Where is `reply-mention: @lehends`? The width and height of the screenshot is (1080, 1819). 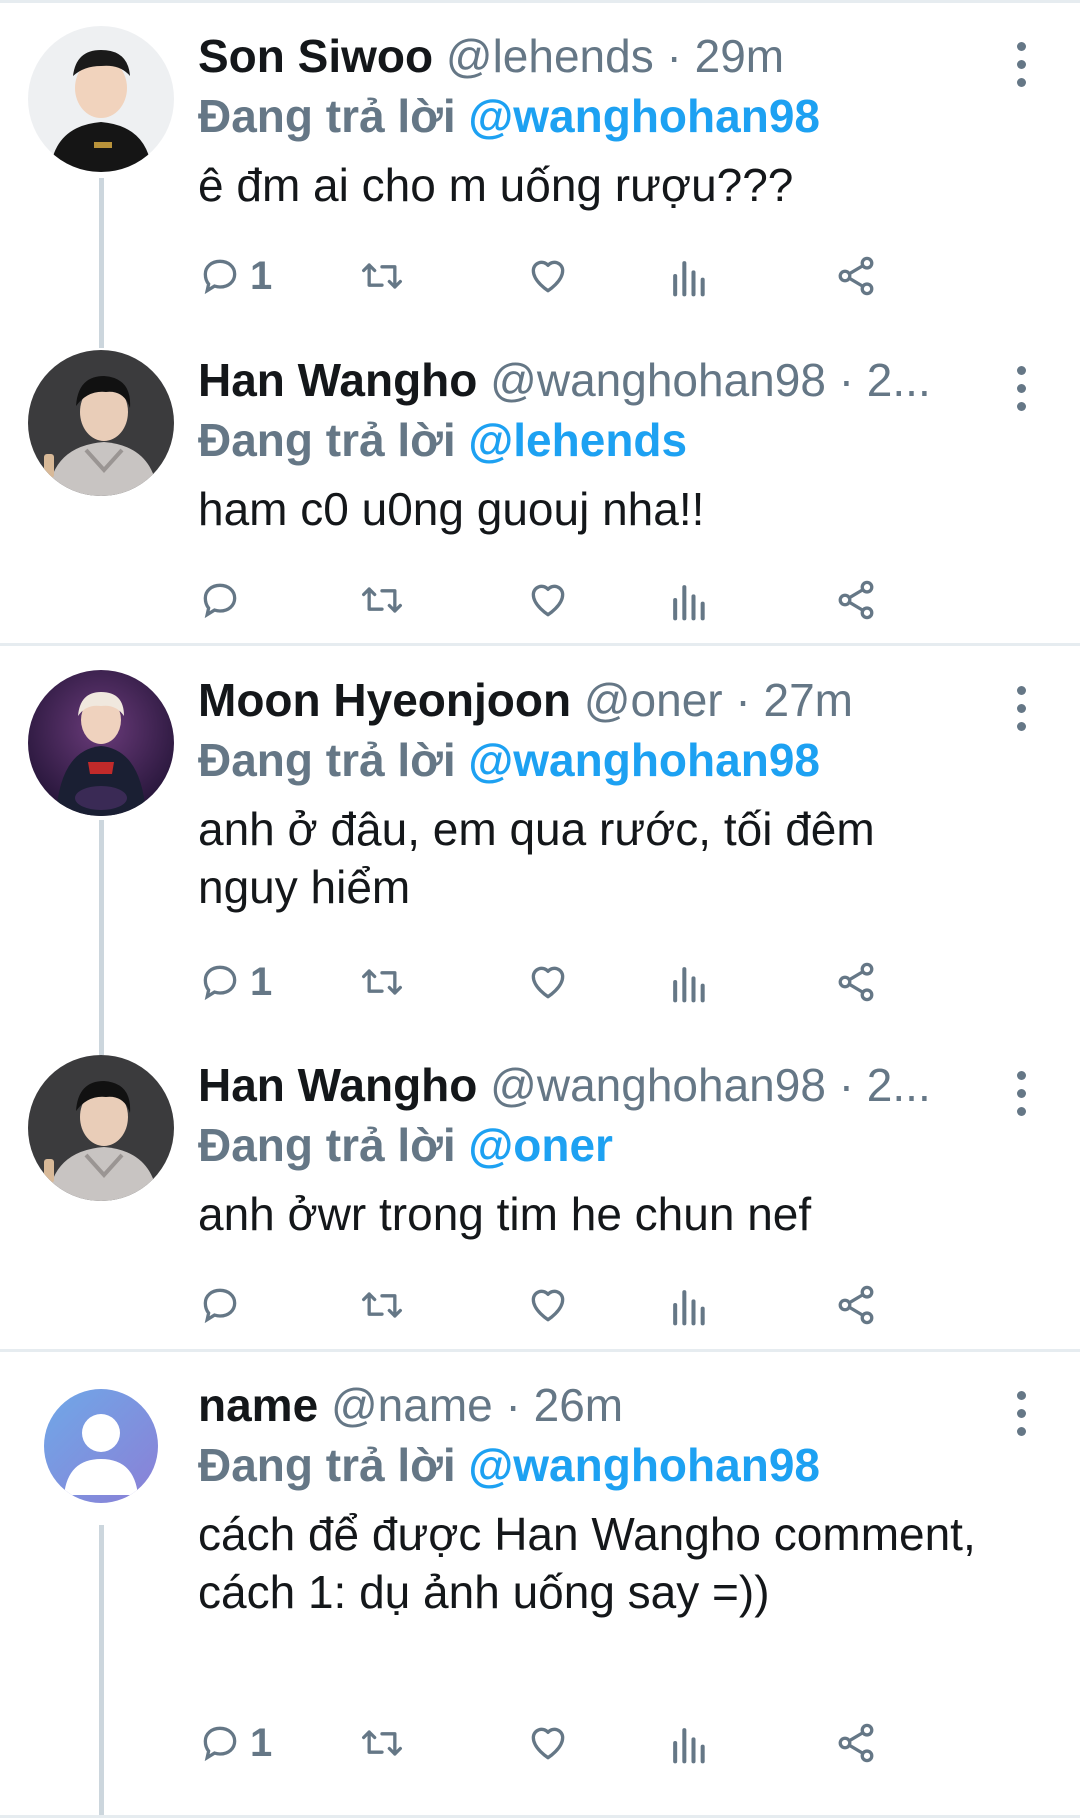
reply-mention: @lehends is located at coordinates (577, 440).